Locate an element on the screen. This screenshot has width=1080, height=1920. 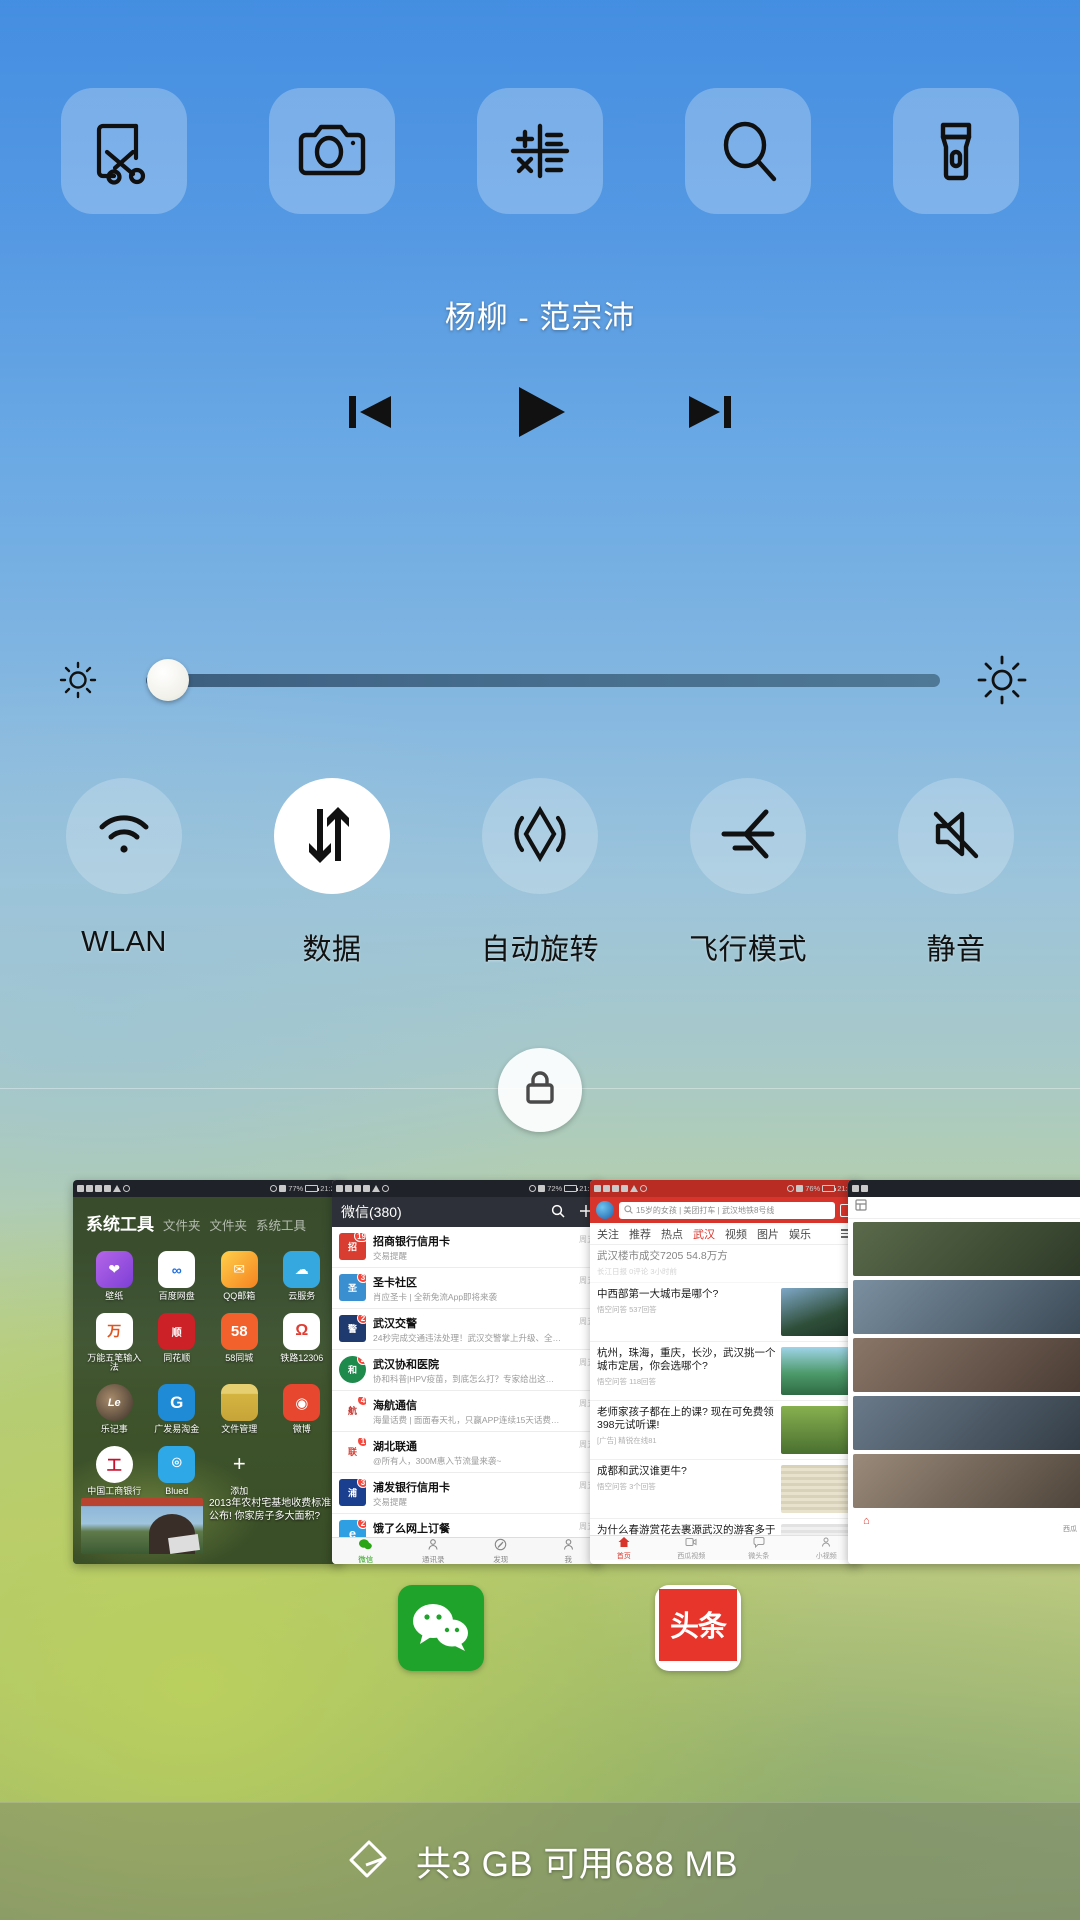
app-label: 广发易淘金 is located at coordinates (177, 1429).